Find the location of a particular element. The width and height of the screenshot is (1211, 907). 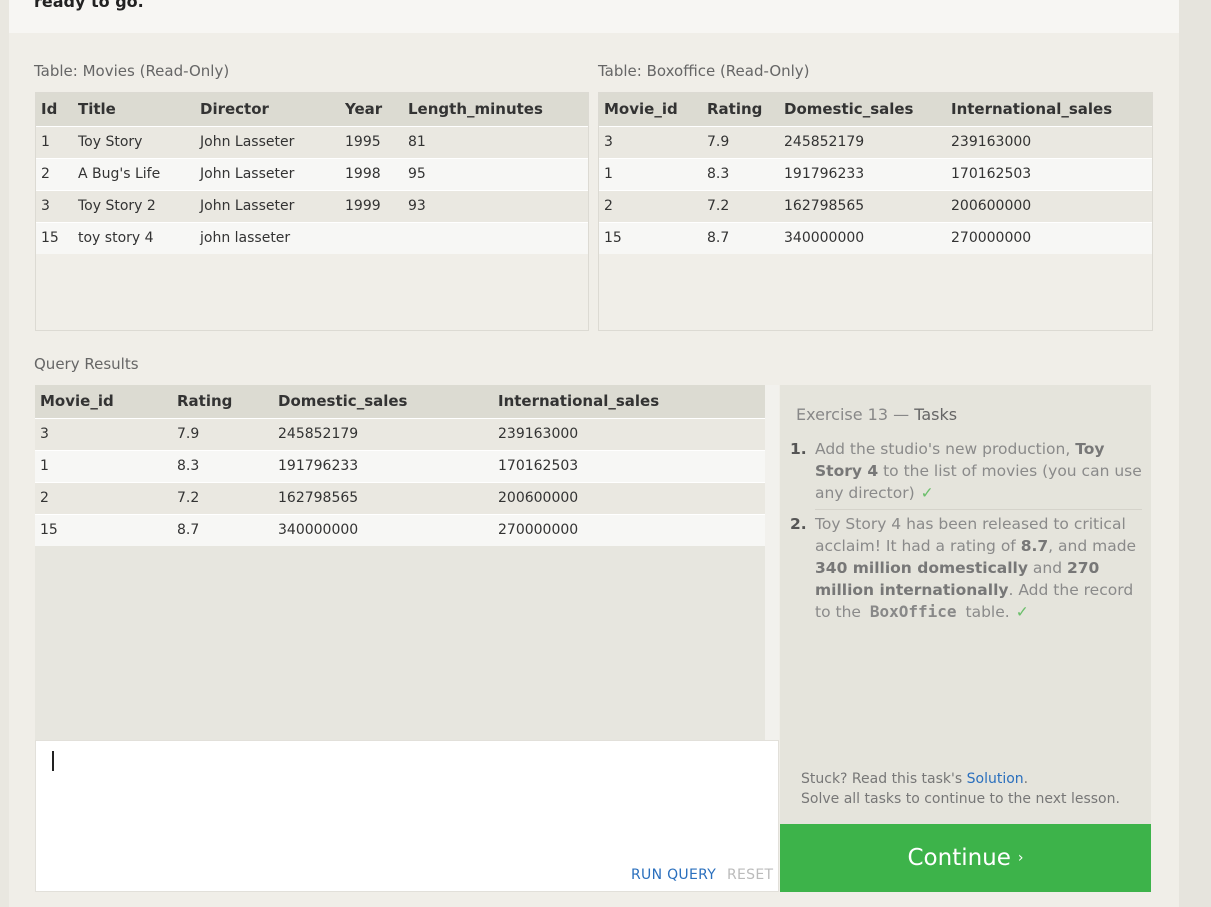

task-text: Add the studio's new production, is located at coordinates (945, 449).